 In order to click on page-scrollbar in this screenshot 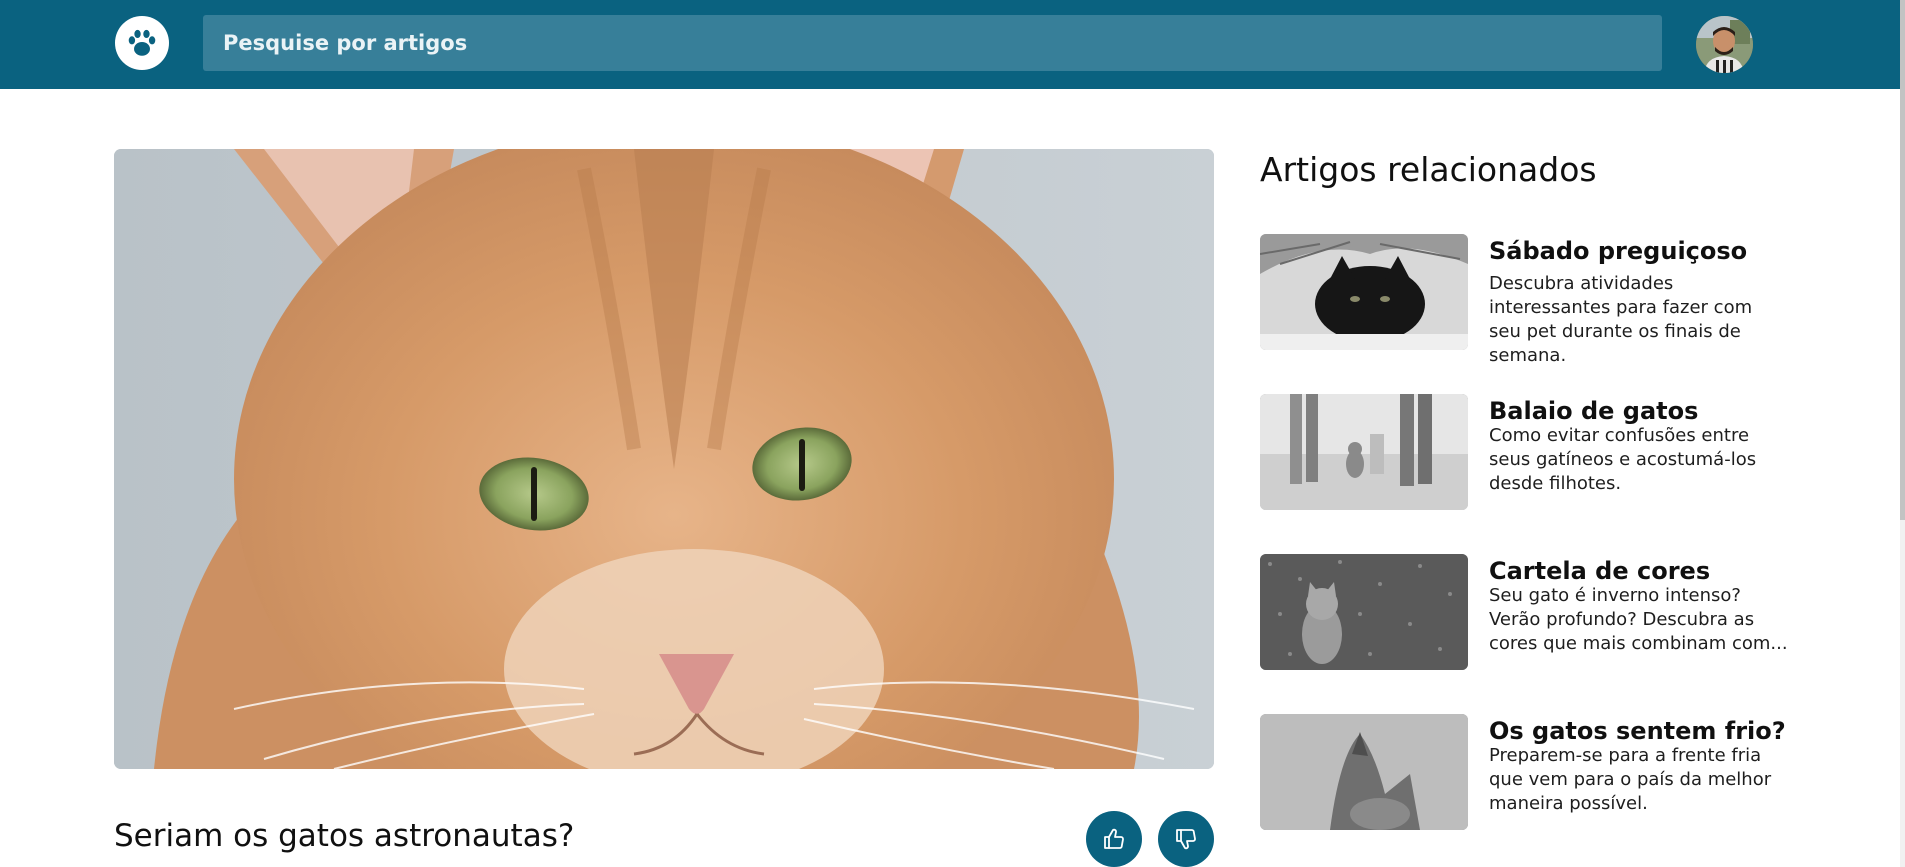, I will do `click(1902, 433)`.